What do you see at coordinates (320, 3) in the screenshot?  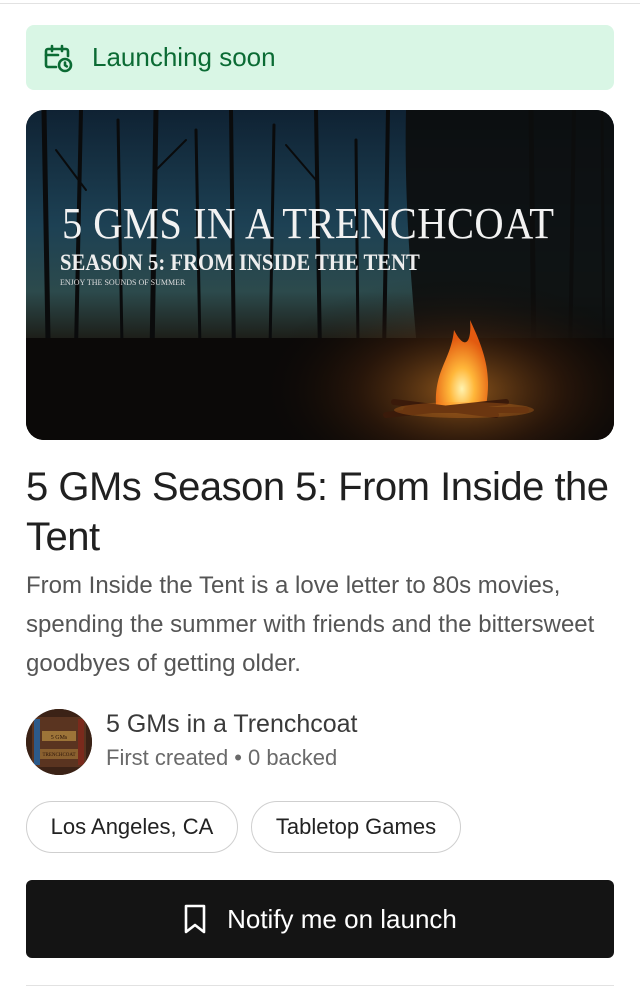 I see `top-divider` at bounding box center [320, 3].